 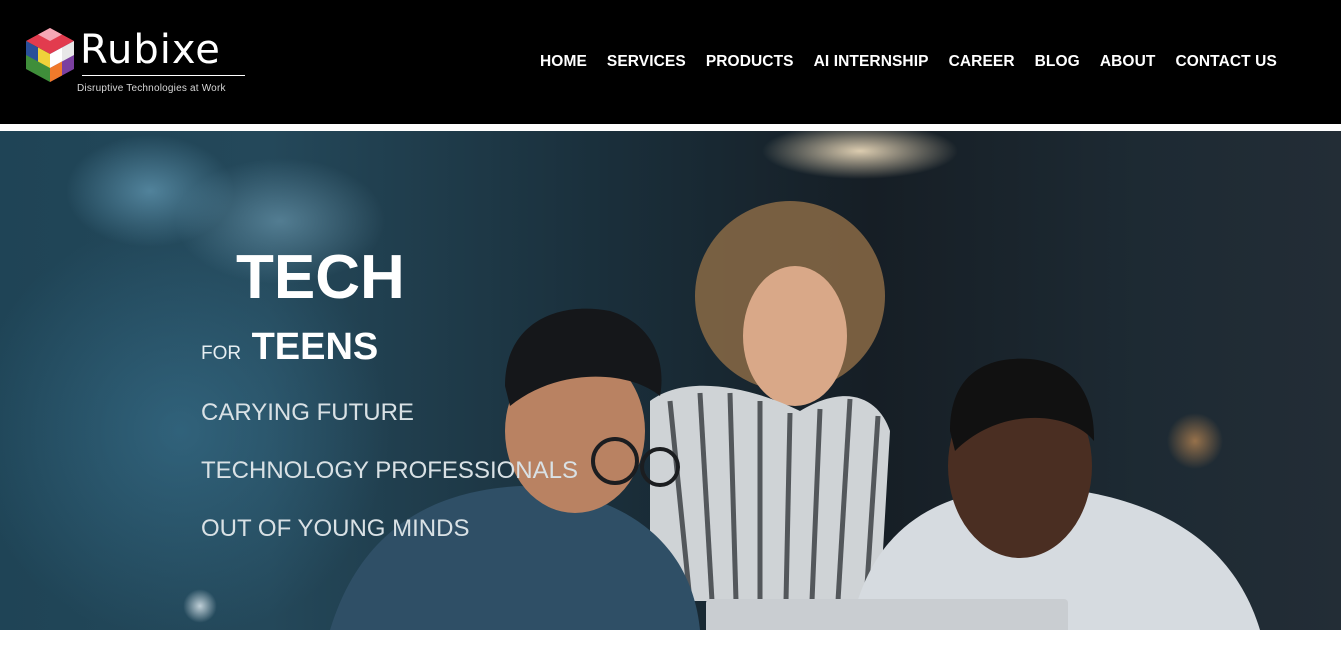 What do you see at coordinates (50, 55) in the screenshot?
I see `hexagon-cube-logo-icon` at bounding box center [50, 55].